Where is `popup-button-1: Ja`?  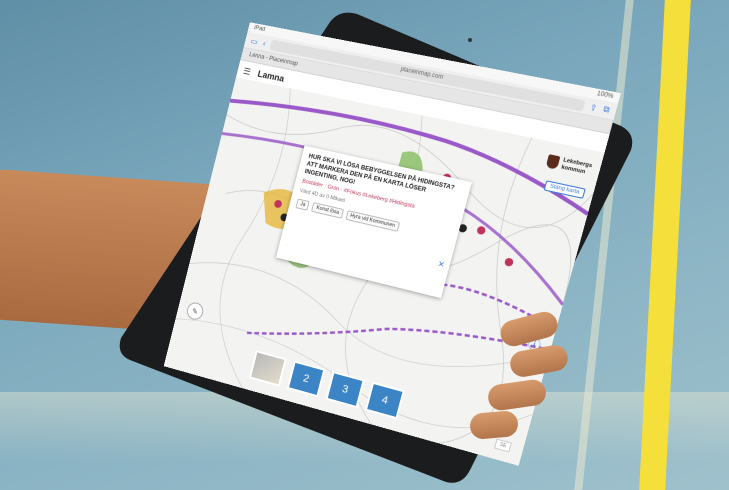 popup-button-1: Ja is located at coordinates (303, 204).